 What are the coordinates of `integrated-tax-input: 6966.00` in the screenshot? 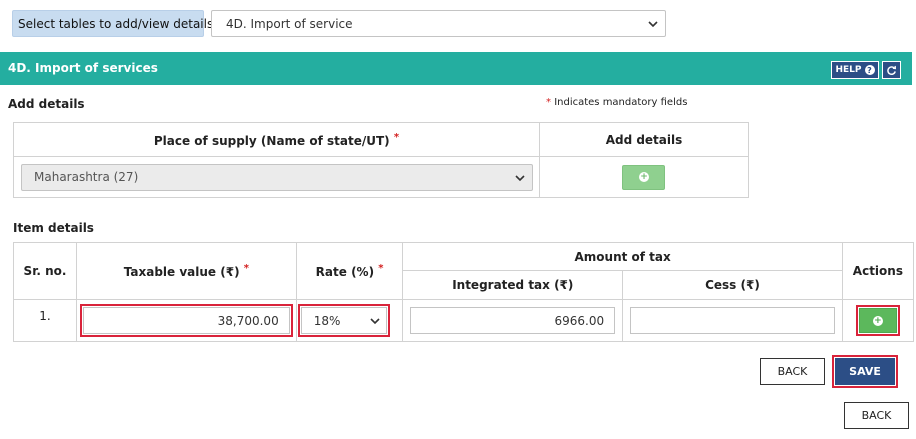 It's located at (513, 320).